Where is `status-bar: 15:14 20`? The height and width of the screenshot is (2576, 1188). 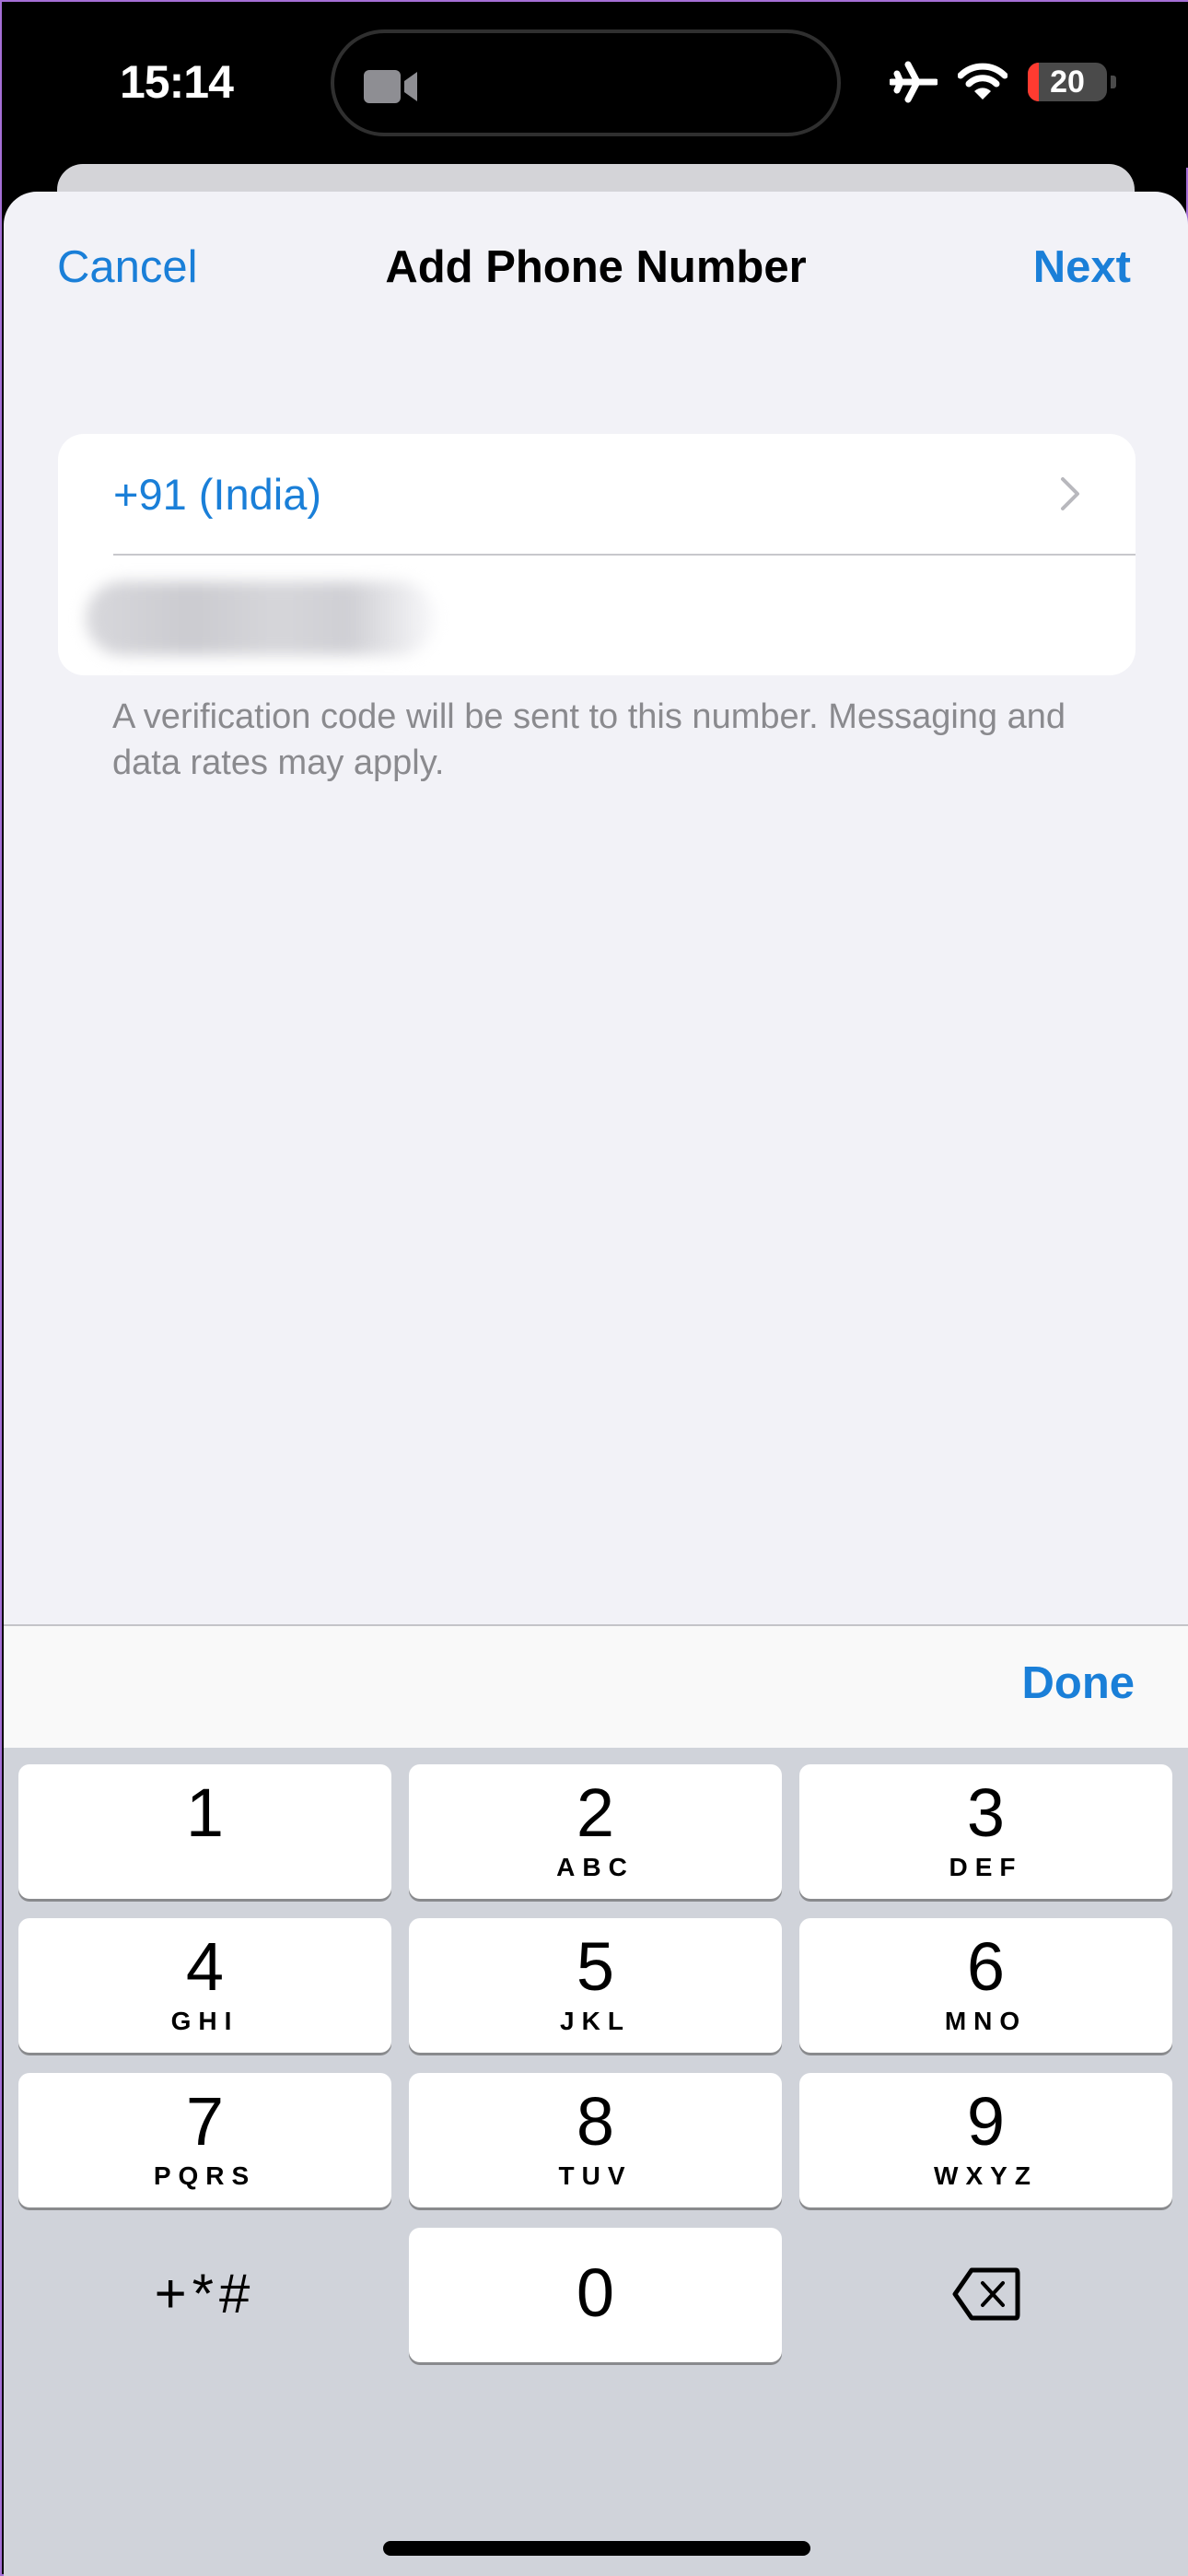
status-bar: 15:14 20 is located at coordinates (595, 85).